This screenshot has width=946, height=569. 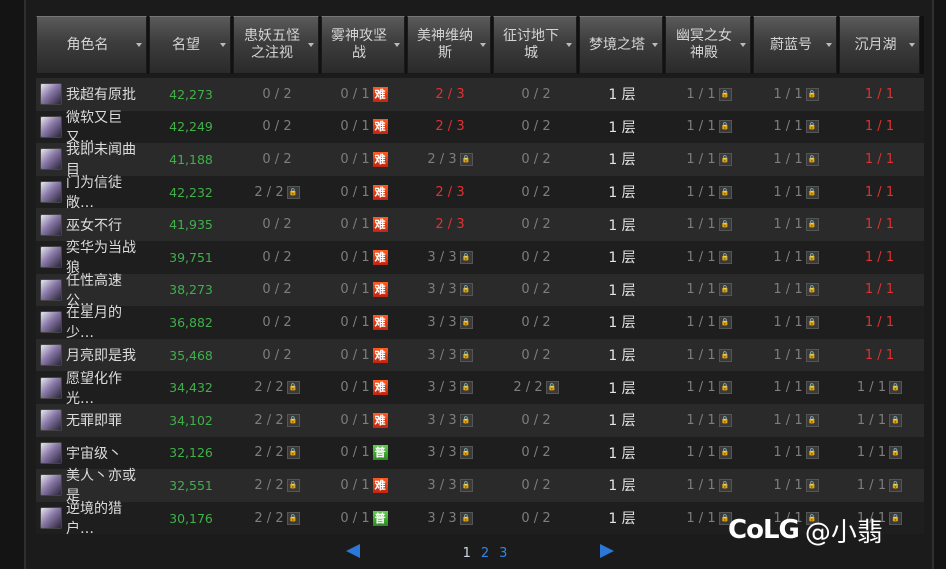 What do you see at coordinates (277, 192) in the screenshot?
I see `cell-col-2: 2 / 2 🔒` at bounding box center [277, 192].